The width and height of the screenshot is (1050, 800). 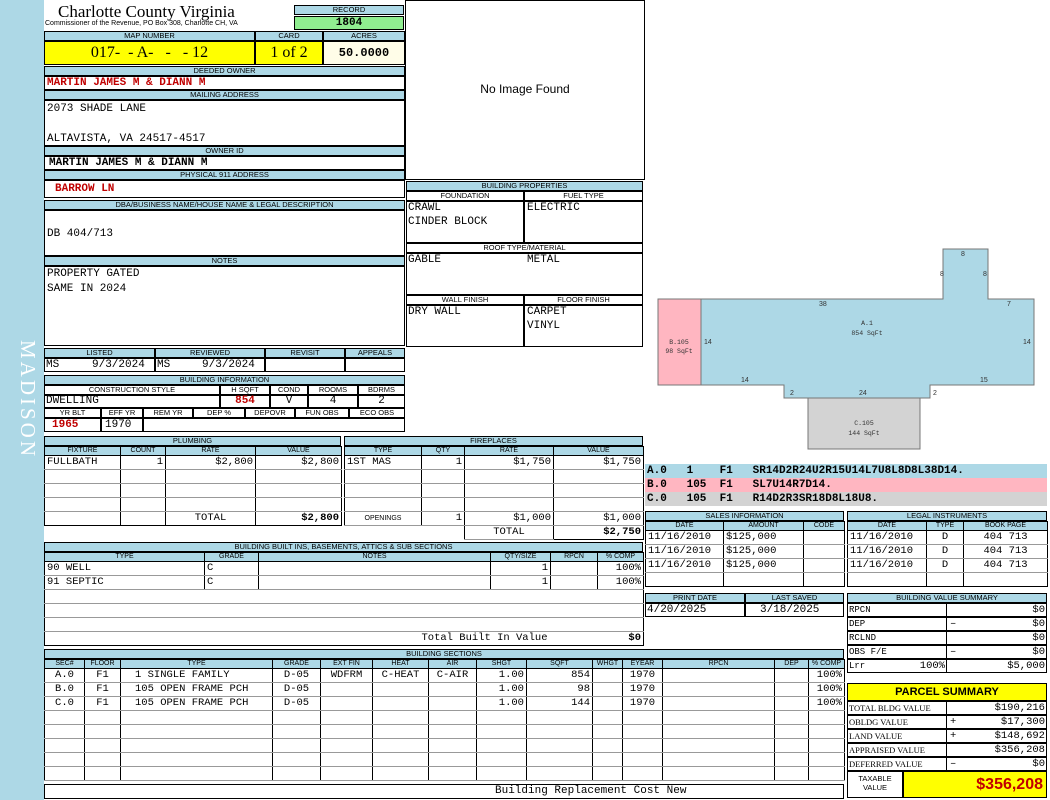 What do you see at coordinates (598, 462) in the screenshot?
I see `cell: $1,750` at bounding box center [598, 462].